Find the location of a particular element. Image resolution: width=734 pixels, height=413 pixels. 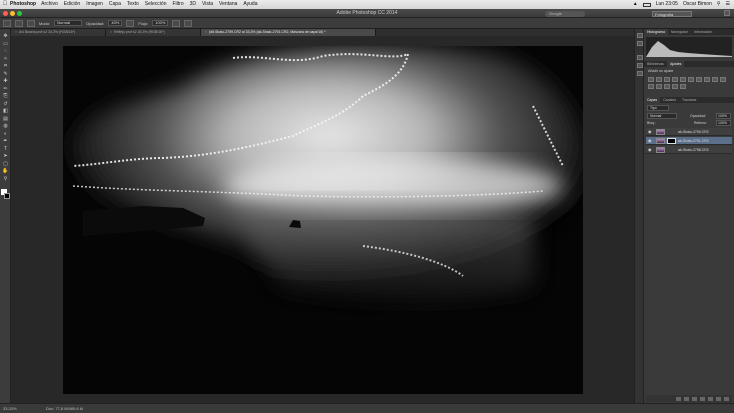

posterize-icon is located at coordinates (659, 86).